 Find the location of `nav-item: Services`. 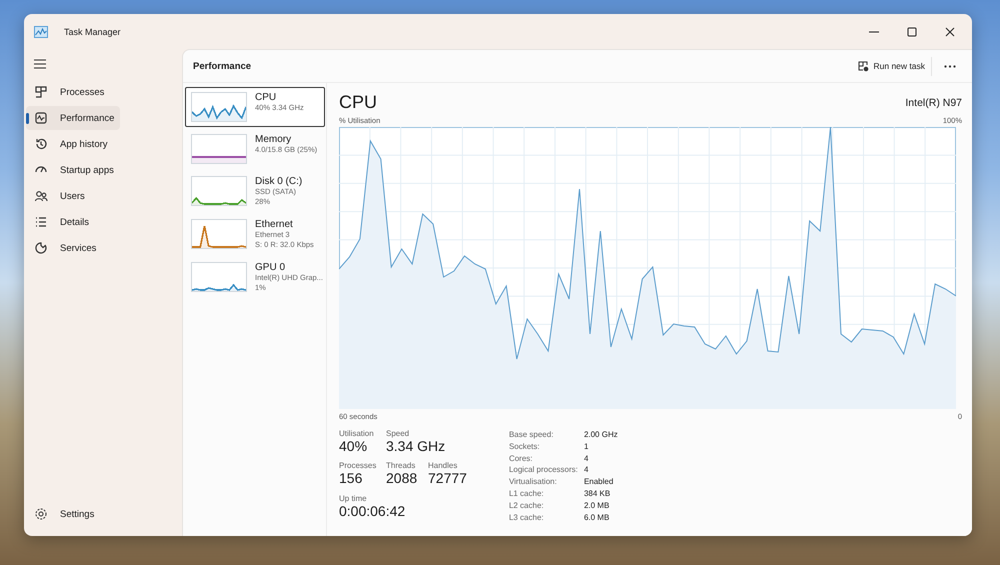

nav-item: Services is located at coordinates (64, 248).